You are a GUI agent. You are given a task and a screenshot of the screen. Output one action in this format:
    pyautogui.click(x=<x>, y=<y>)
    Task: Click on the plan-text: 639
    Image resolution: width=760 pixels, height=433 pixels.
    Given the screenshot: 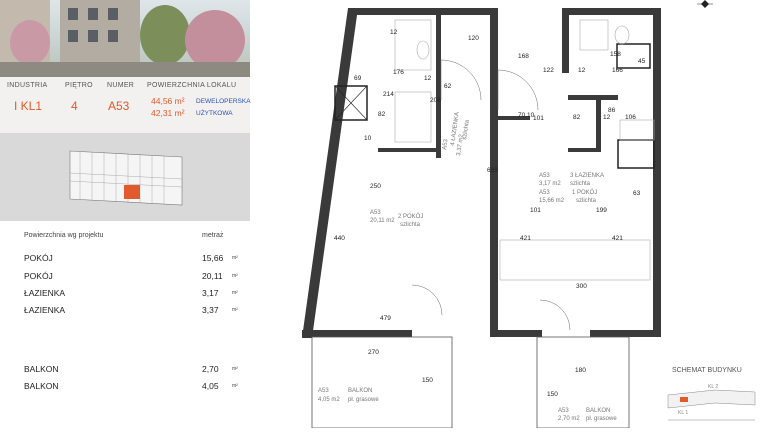 What is the action you would take?
    pyautogui.click(x=492, y=170)
    